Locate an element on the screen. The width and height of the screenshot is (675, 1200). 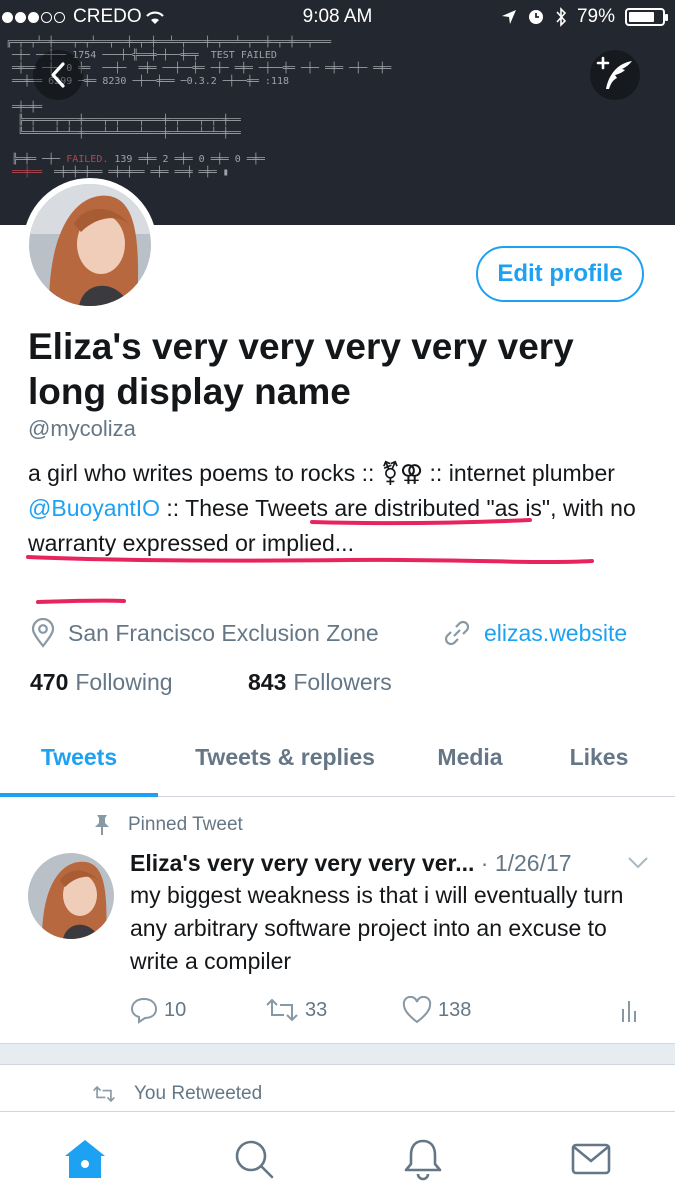
battery-icon is located at coordinates (646, 17).